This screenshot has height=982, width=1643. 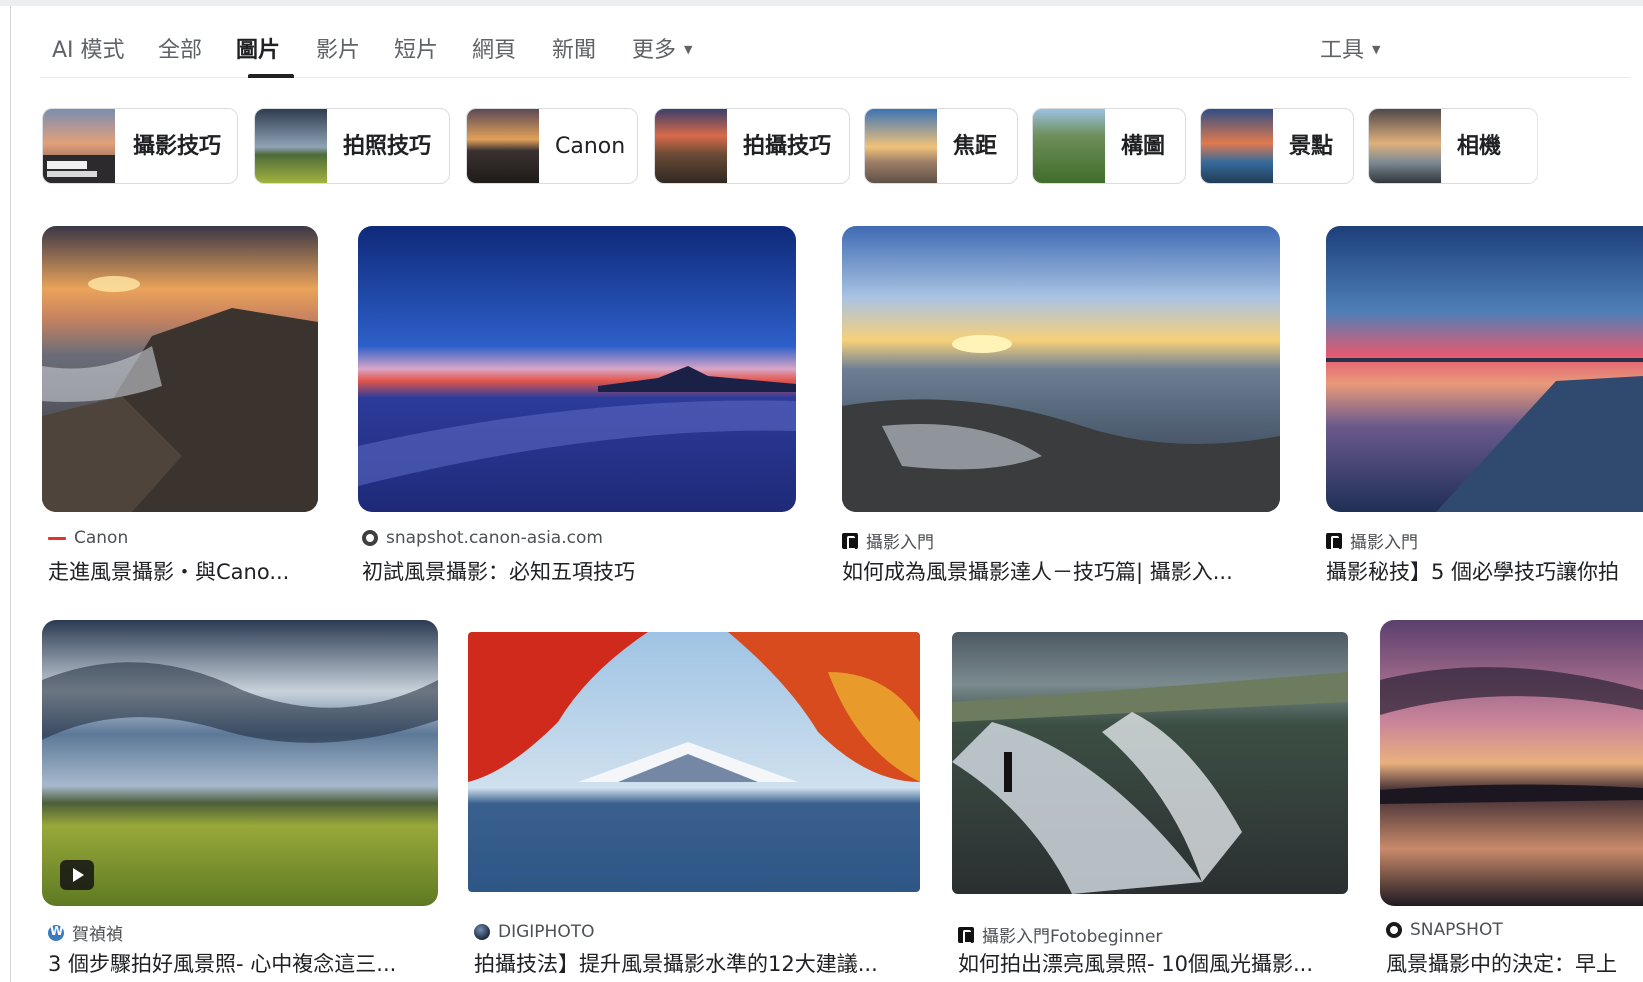 I want to click on chip-label: Canon, so click(x=590, y=146).